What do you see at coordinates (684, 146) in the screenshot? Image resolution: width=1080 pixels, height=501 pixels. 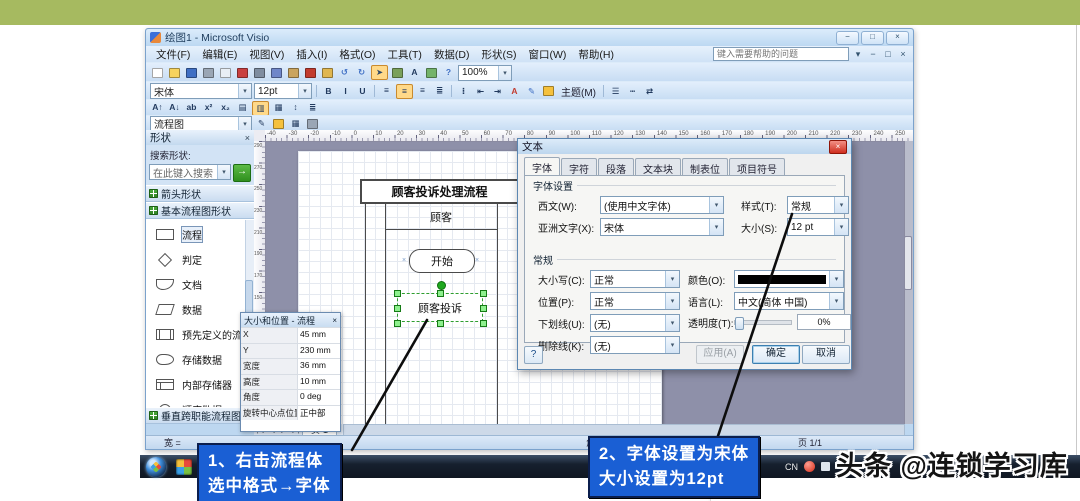 I see `text-dialog-title-bar: 文本 ×` at bounding box center [684, 146].